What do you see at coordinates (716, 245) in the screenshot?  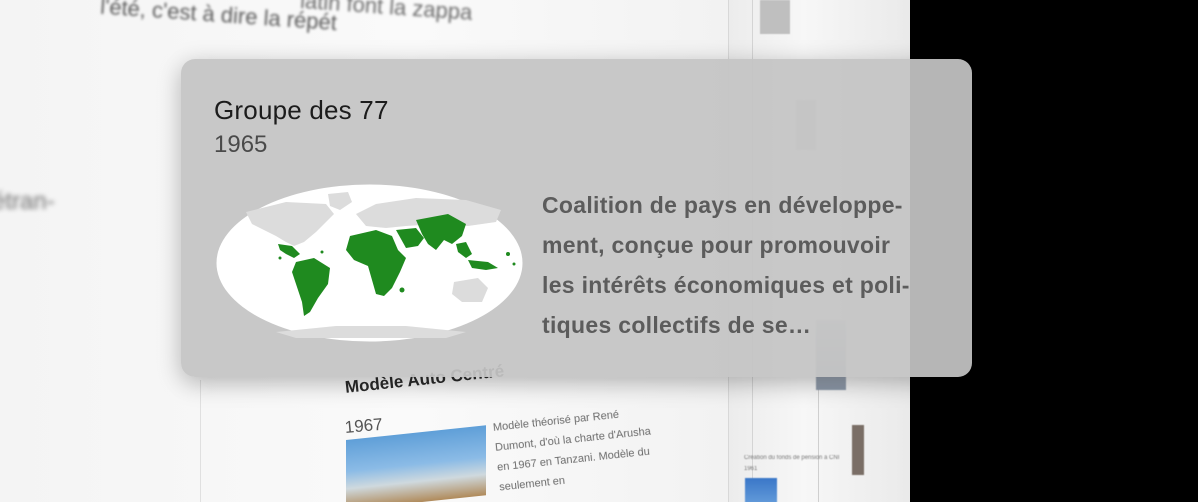 I see `description-line: ment, conçue pour promouvoir` at bounding box center [716, 245].